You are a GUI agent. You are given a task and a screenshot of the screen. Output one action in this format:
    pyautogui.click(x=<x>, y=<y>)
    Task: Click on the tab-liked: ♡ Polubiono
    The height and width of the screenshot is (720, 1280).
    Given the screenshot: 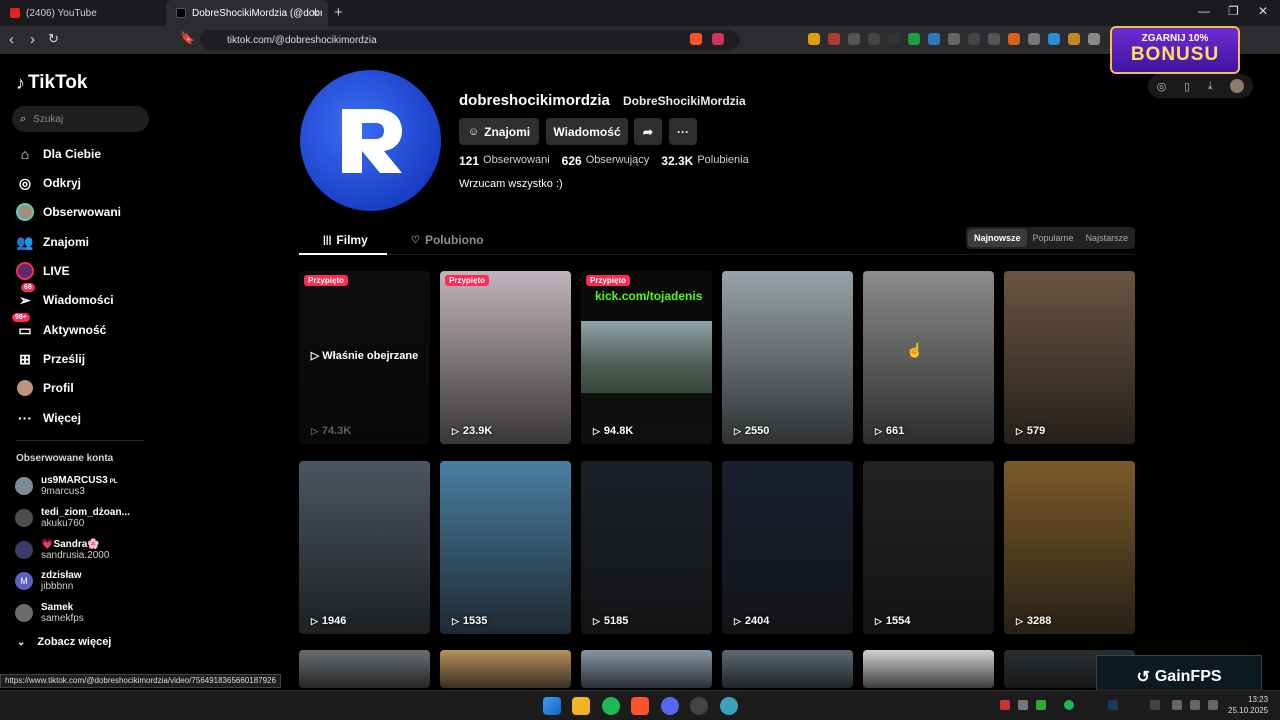 What is the action you would take?
    pyautogui.click(x=447, y=240)
    